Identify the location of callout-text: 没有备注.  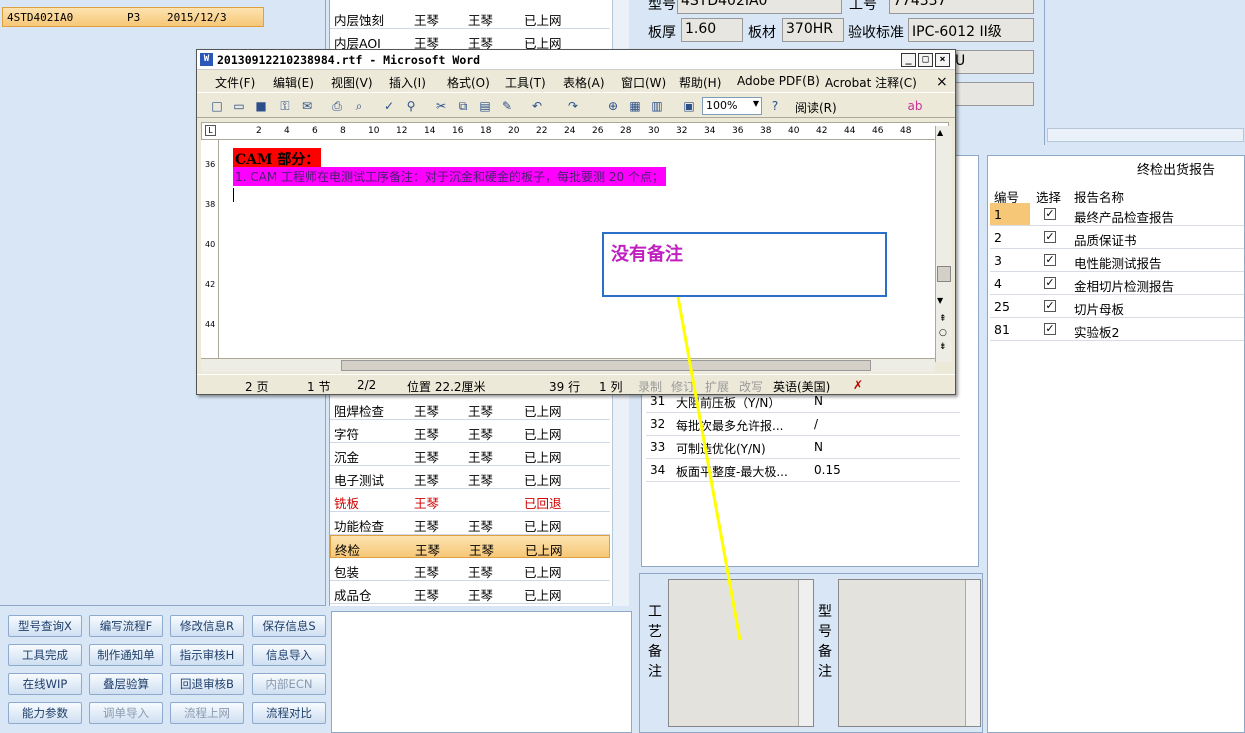
(647, 254).